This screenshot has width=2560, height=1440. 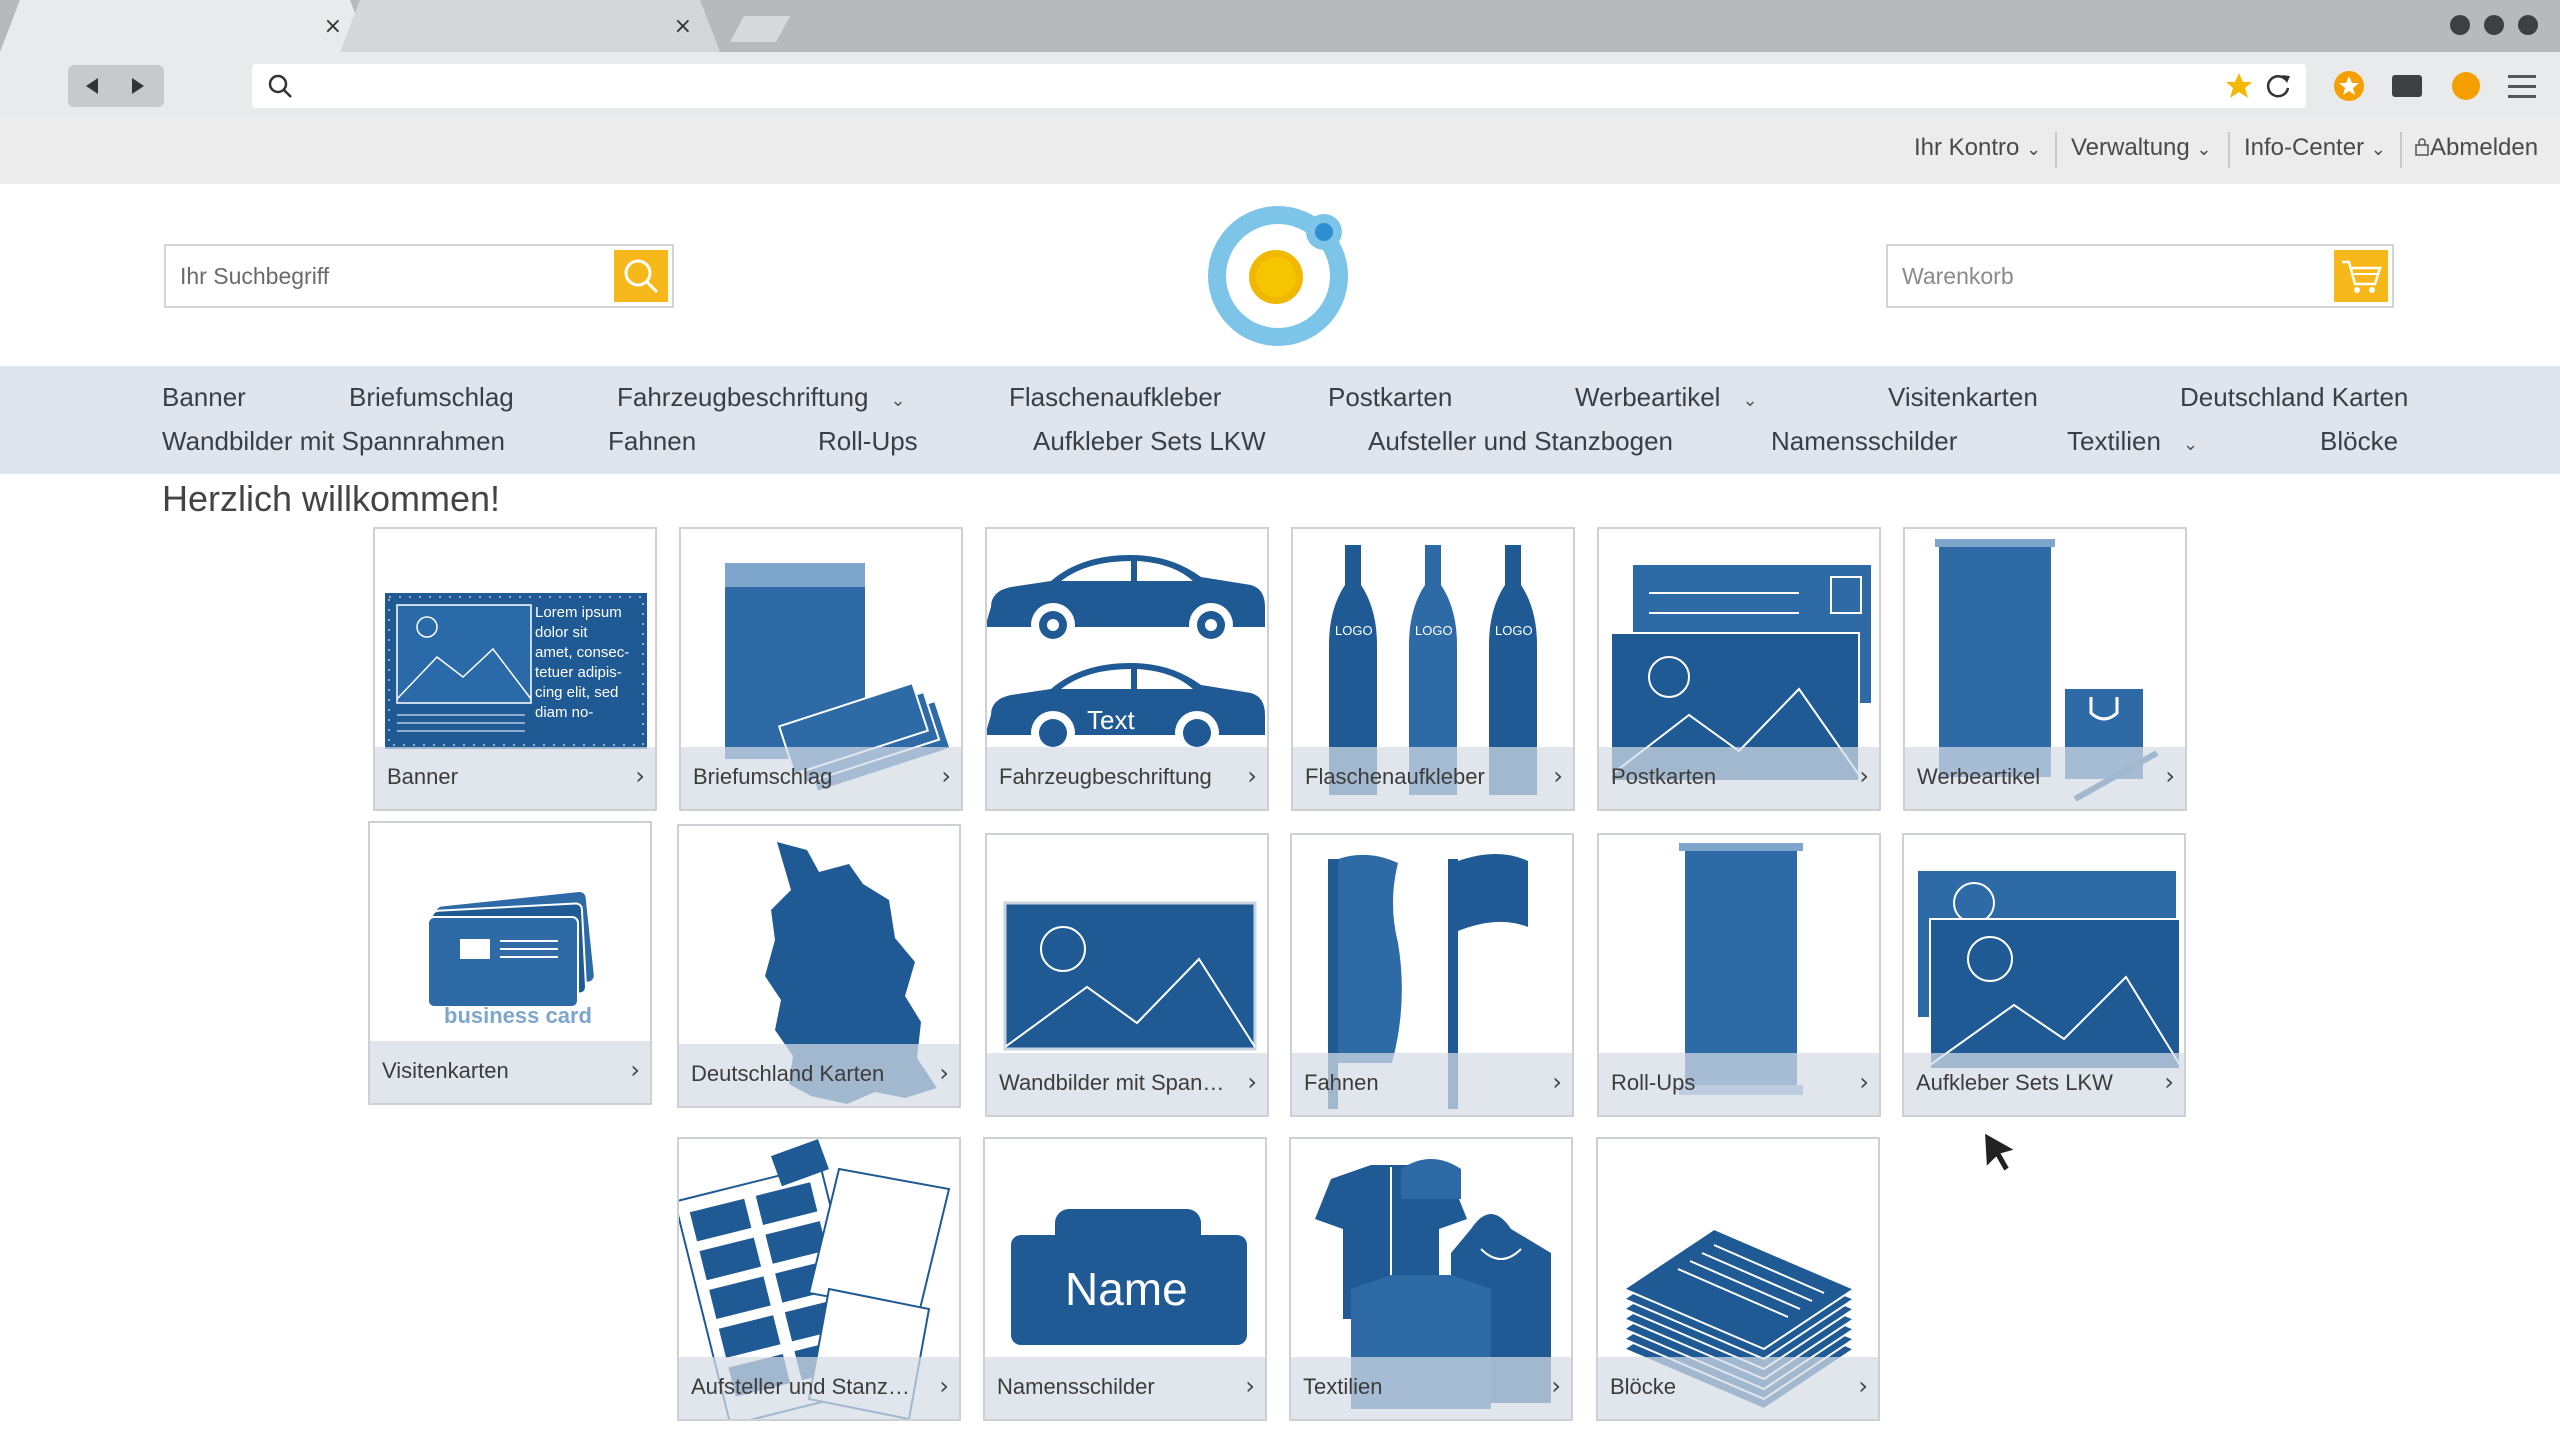 I want to click on nav-flaschenaufkleber: Flaschenaufkleber, so click(x=1115, y=397).